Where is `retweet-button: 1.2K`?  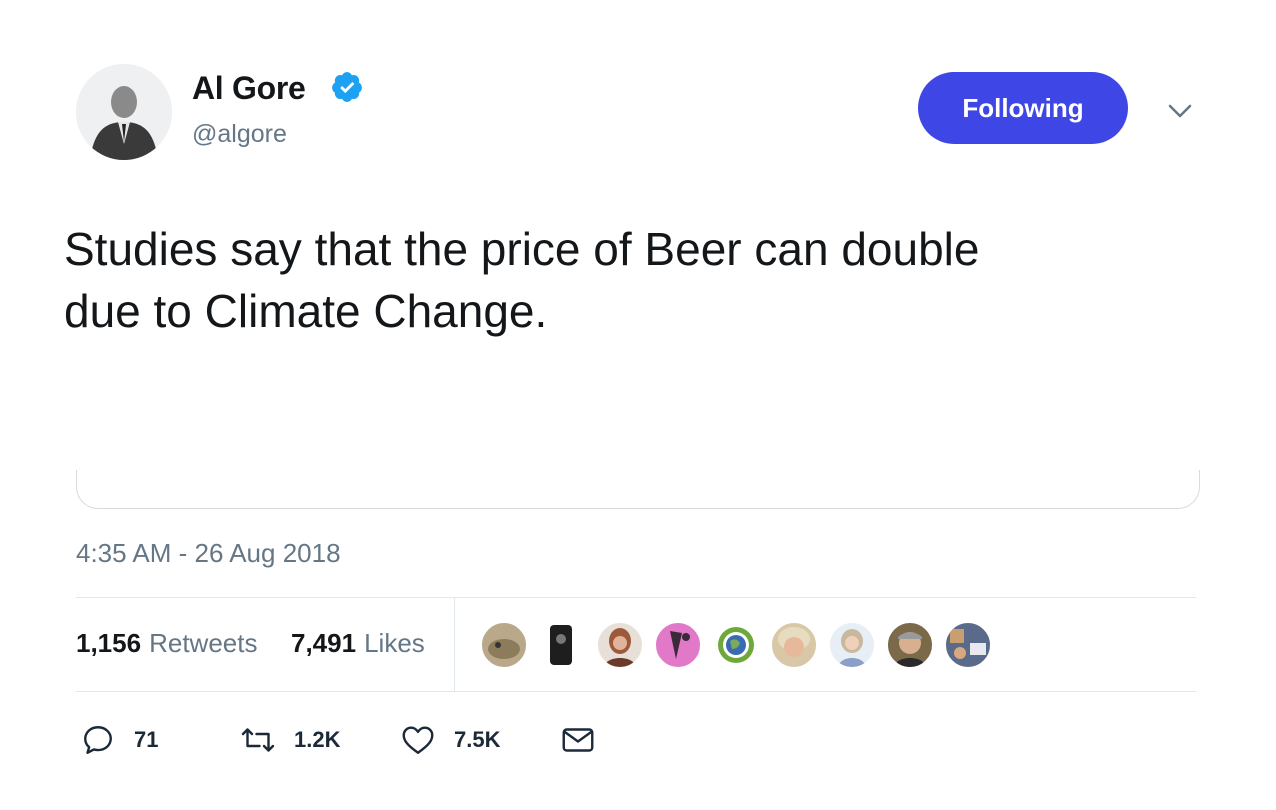
retweet-button: 1.2K is located at coordinates (290, 740).